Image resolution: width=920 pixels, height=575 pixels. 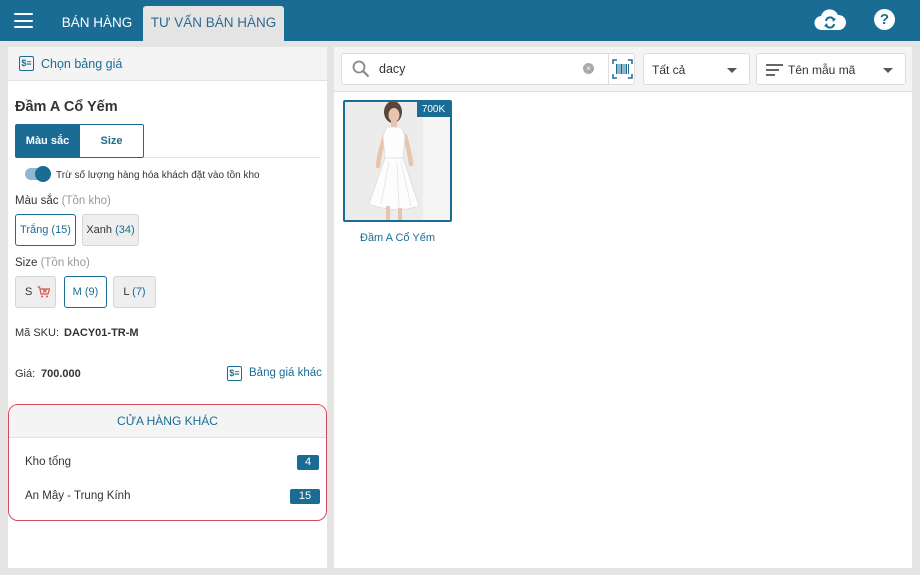 I want to click on sku-value: DACY01-TR-M, so click(x=101, y=333).